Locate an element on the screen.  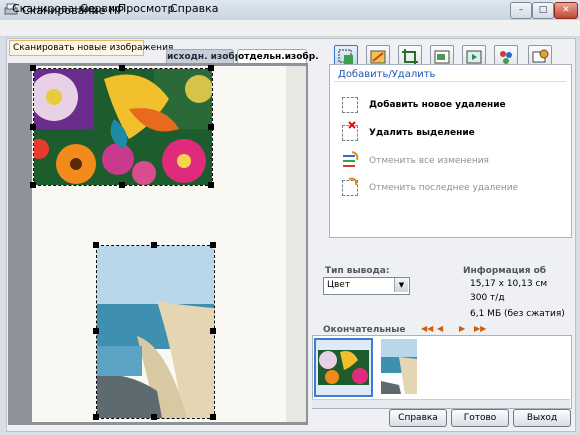
delete-selection-action: Удалить выделение is located at coordinates (422, 133).